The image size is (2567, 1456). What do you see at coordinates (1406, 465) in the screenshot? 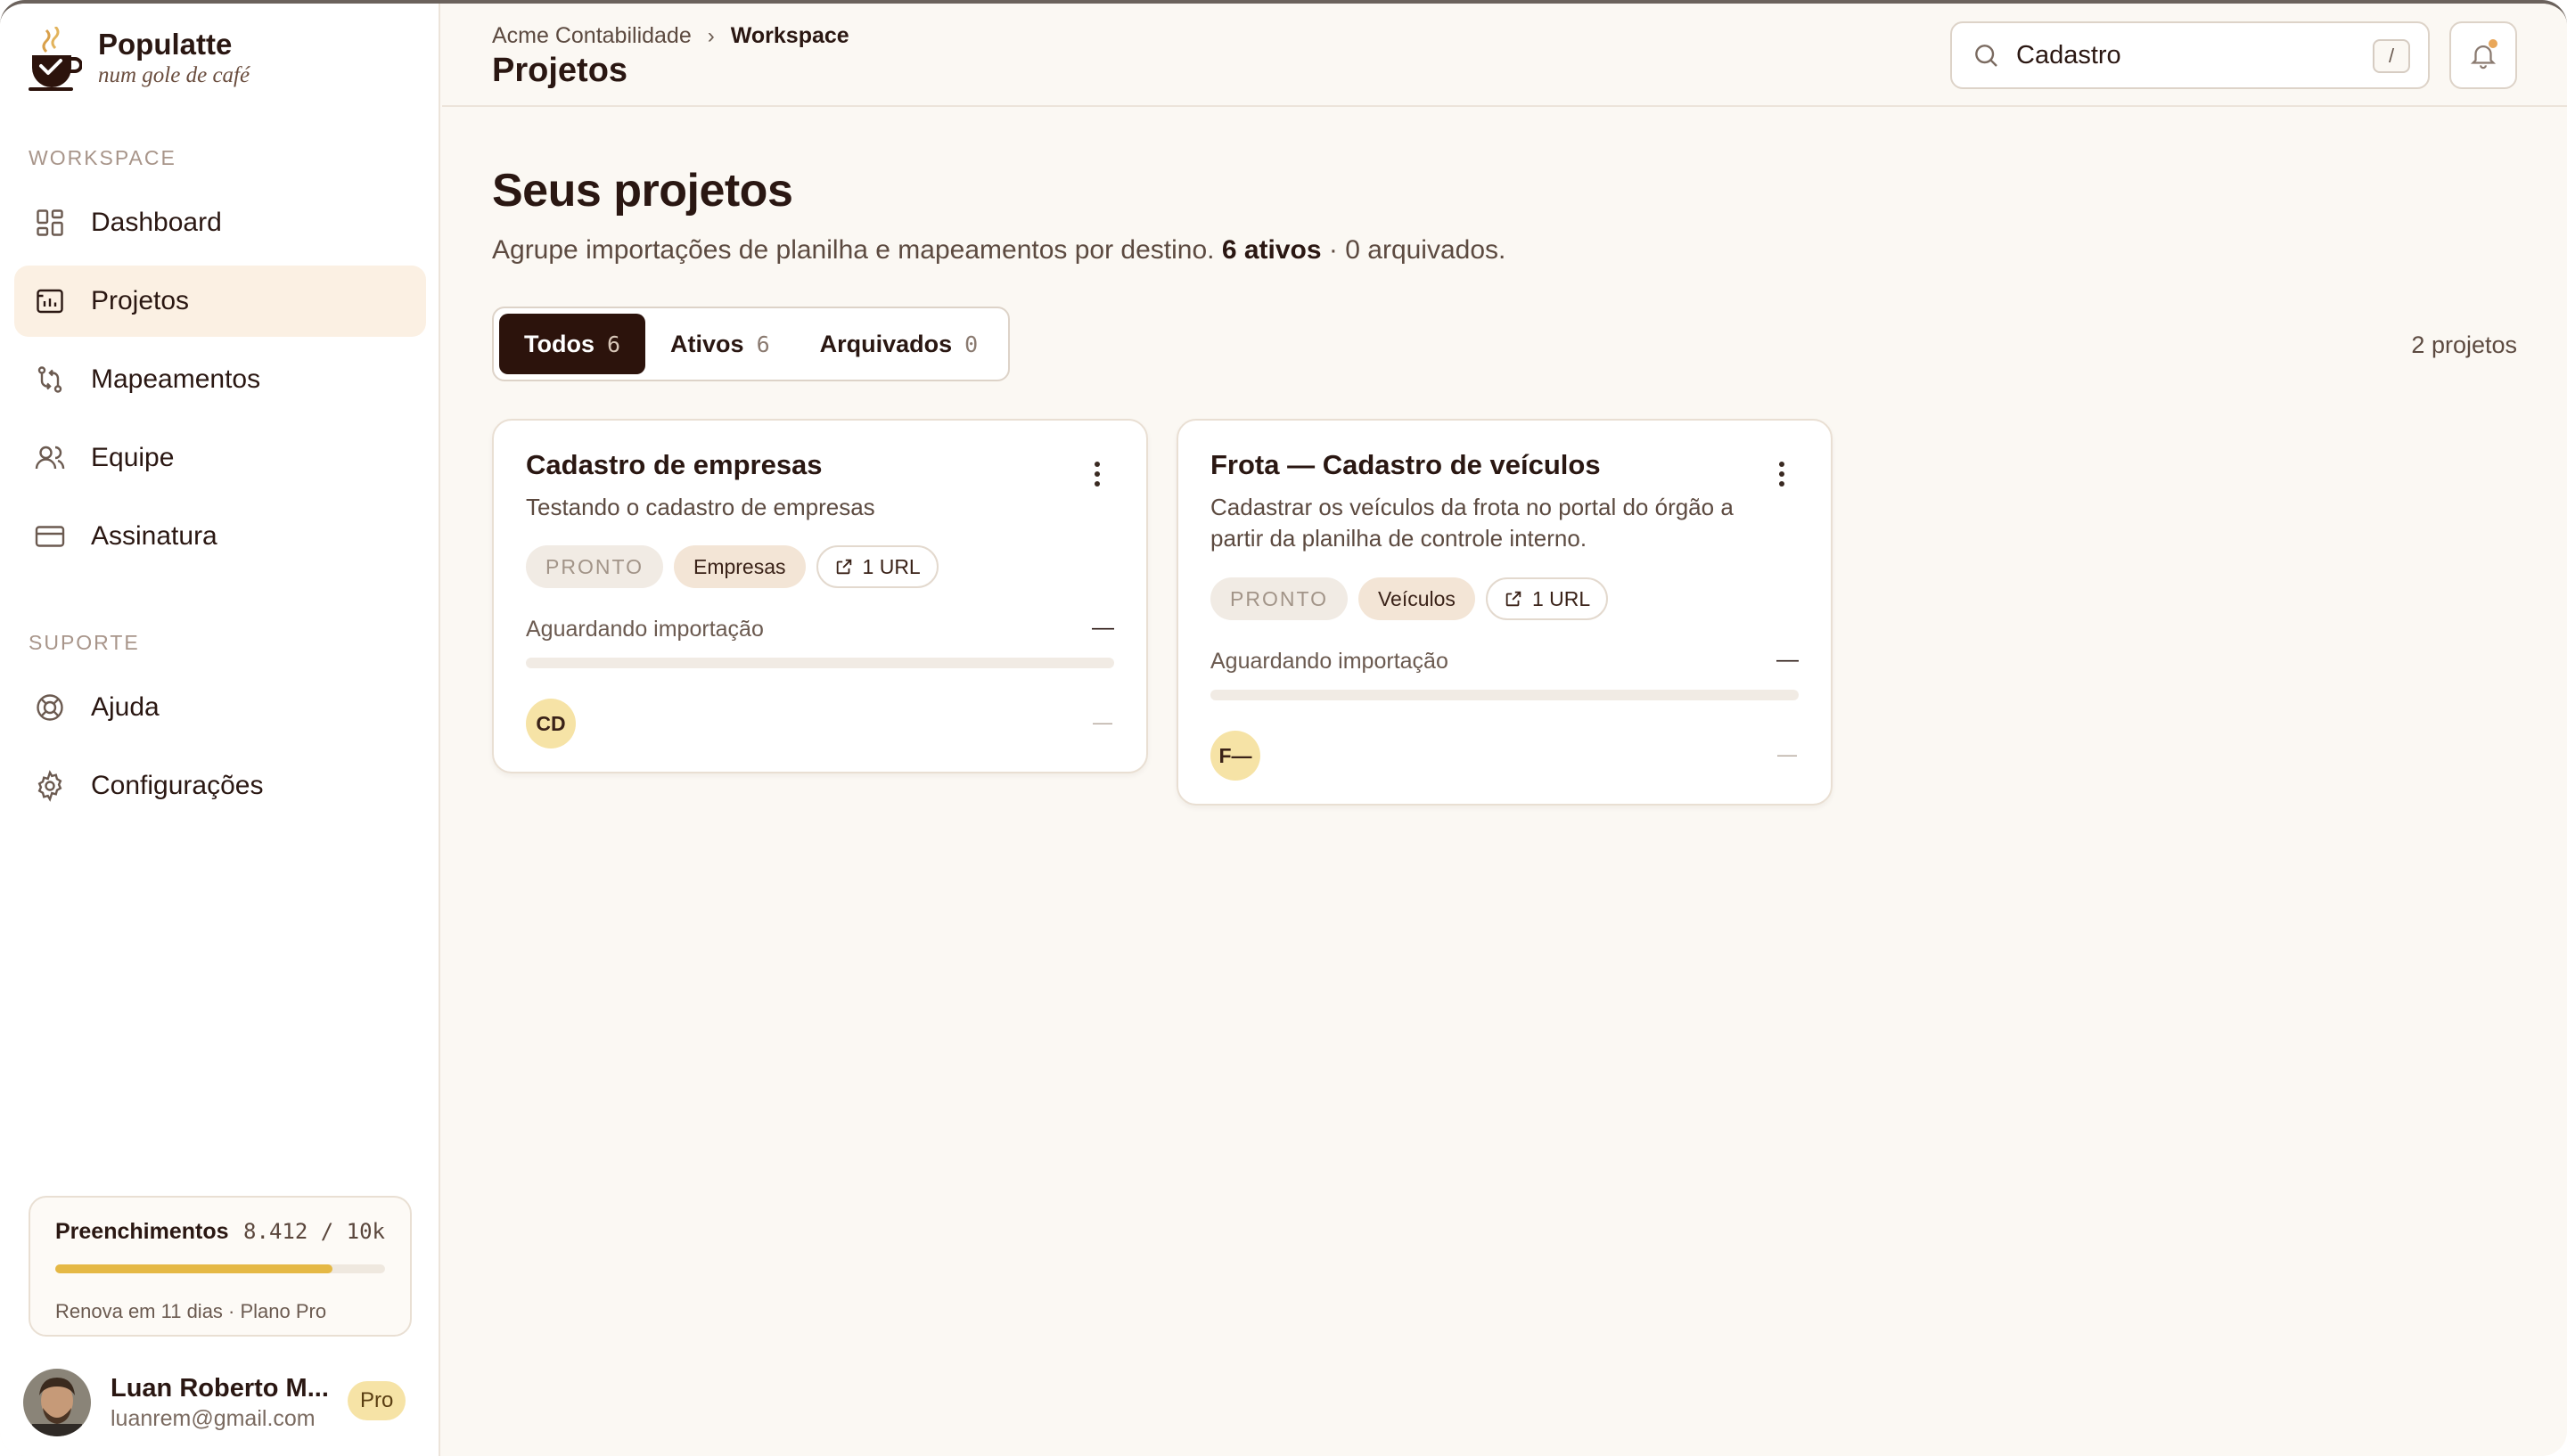
I see `project-title: Frota — Cadastro de veículos` at bounding box center [1406, 465].